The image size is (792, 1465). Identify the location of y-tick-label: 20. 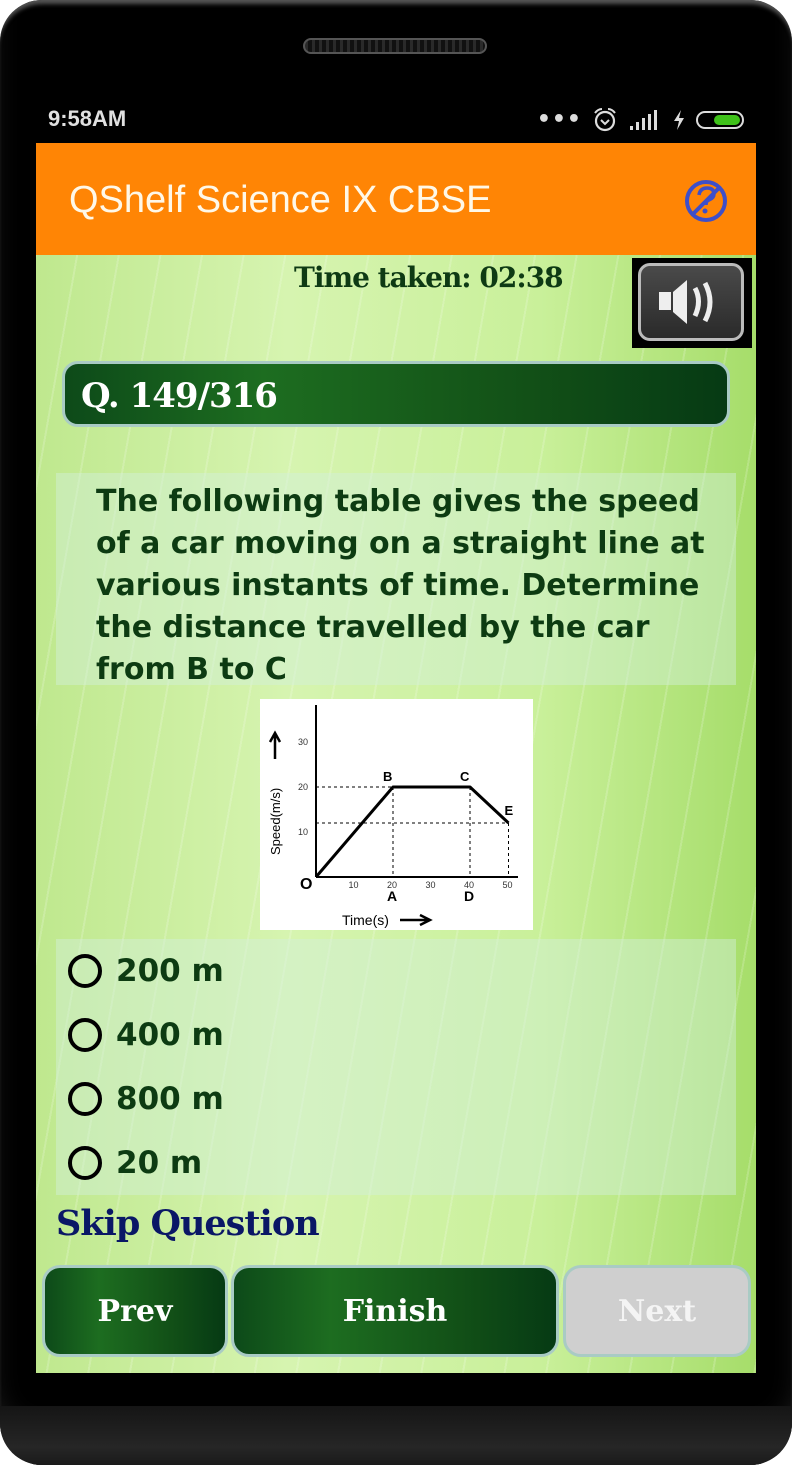
(303, 787).